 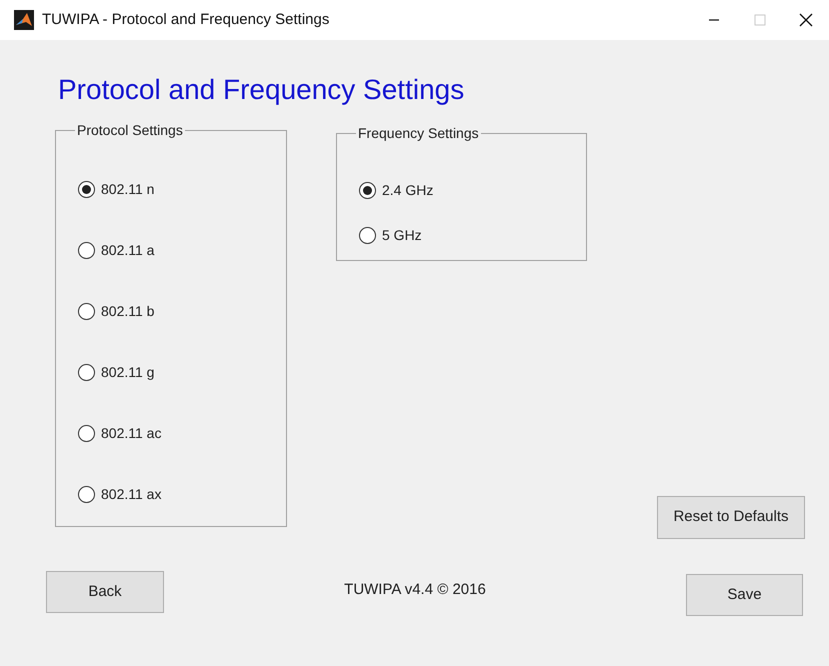 I want to click on group-title: Frequency Settings, so click(x=418, y=133).